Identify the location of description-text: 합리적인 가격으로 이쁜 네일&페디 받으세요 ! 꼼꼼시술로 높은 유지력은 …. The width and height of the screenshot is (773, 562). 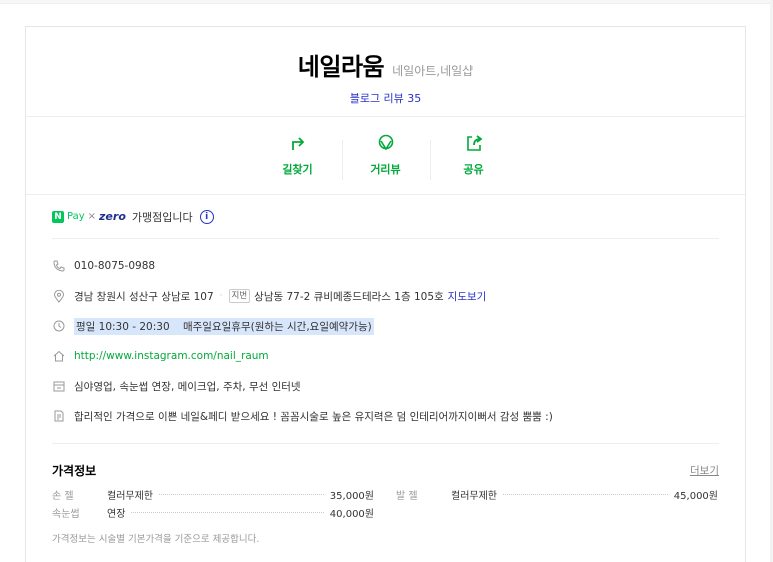
(313, 416).